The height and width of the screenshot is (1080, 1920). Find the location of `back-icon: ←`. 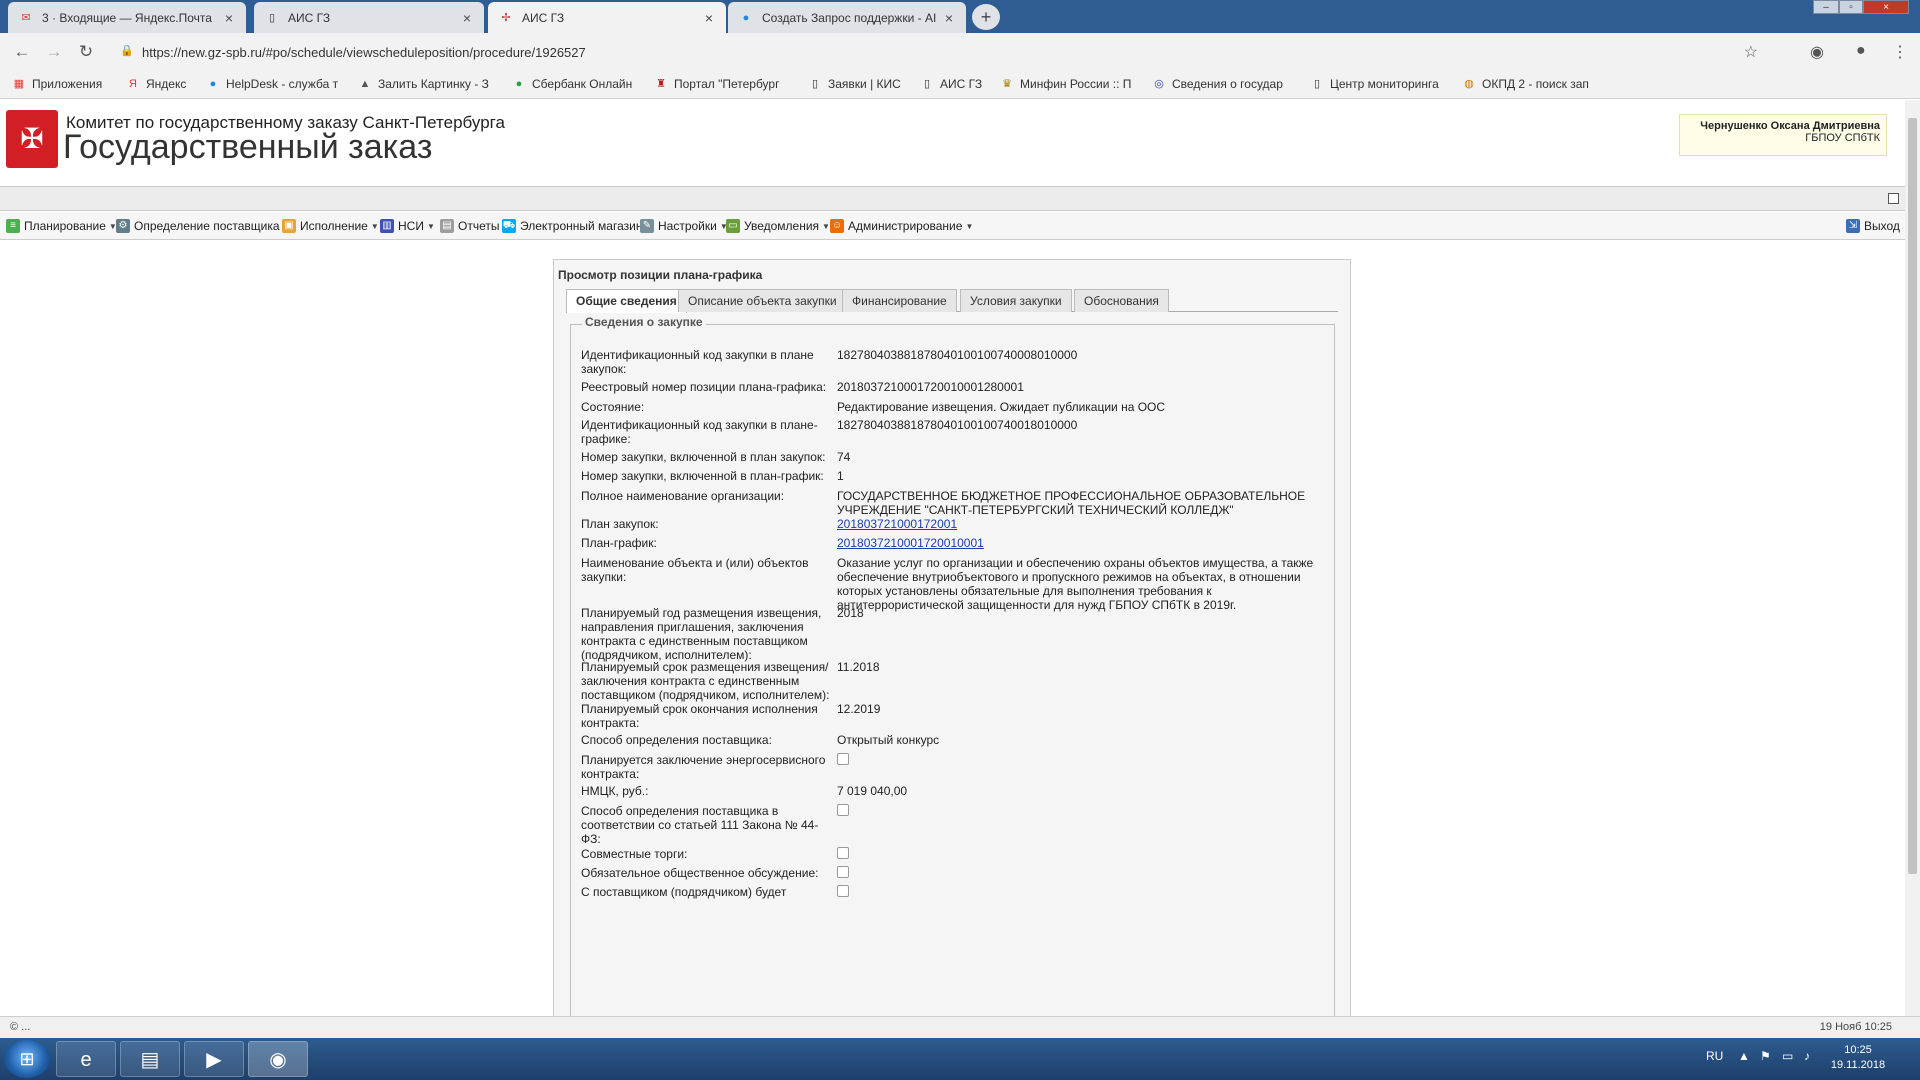

back-icon: ← is located at coordinates (22, 52).